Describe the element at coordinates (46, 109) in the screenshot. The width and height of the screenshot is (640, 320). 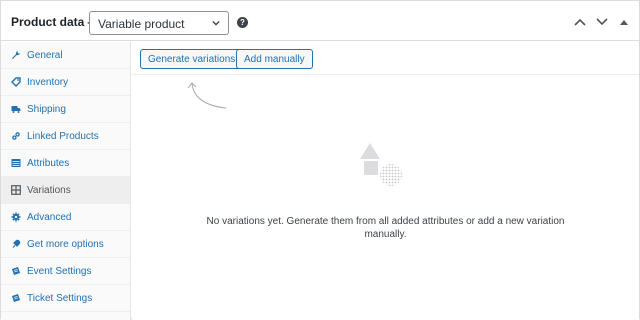
I see `tab-label: Shipping` at that location.